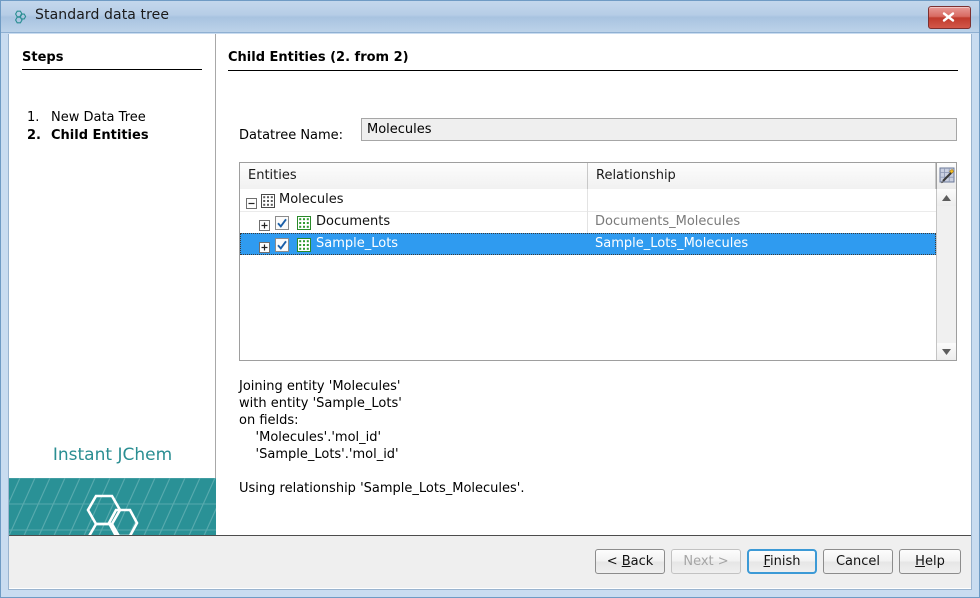 This screenshot has height=598, width=980. I want to click on scroll-down-icon, so click(946, 351).